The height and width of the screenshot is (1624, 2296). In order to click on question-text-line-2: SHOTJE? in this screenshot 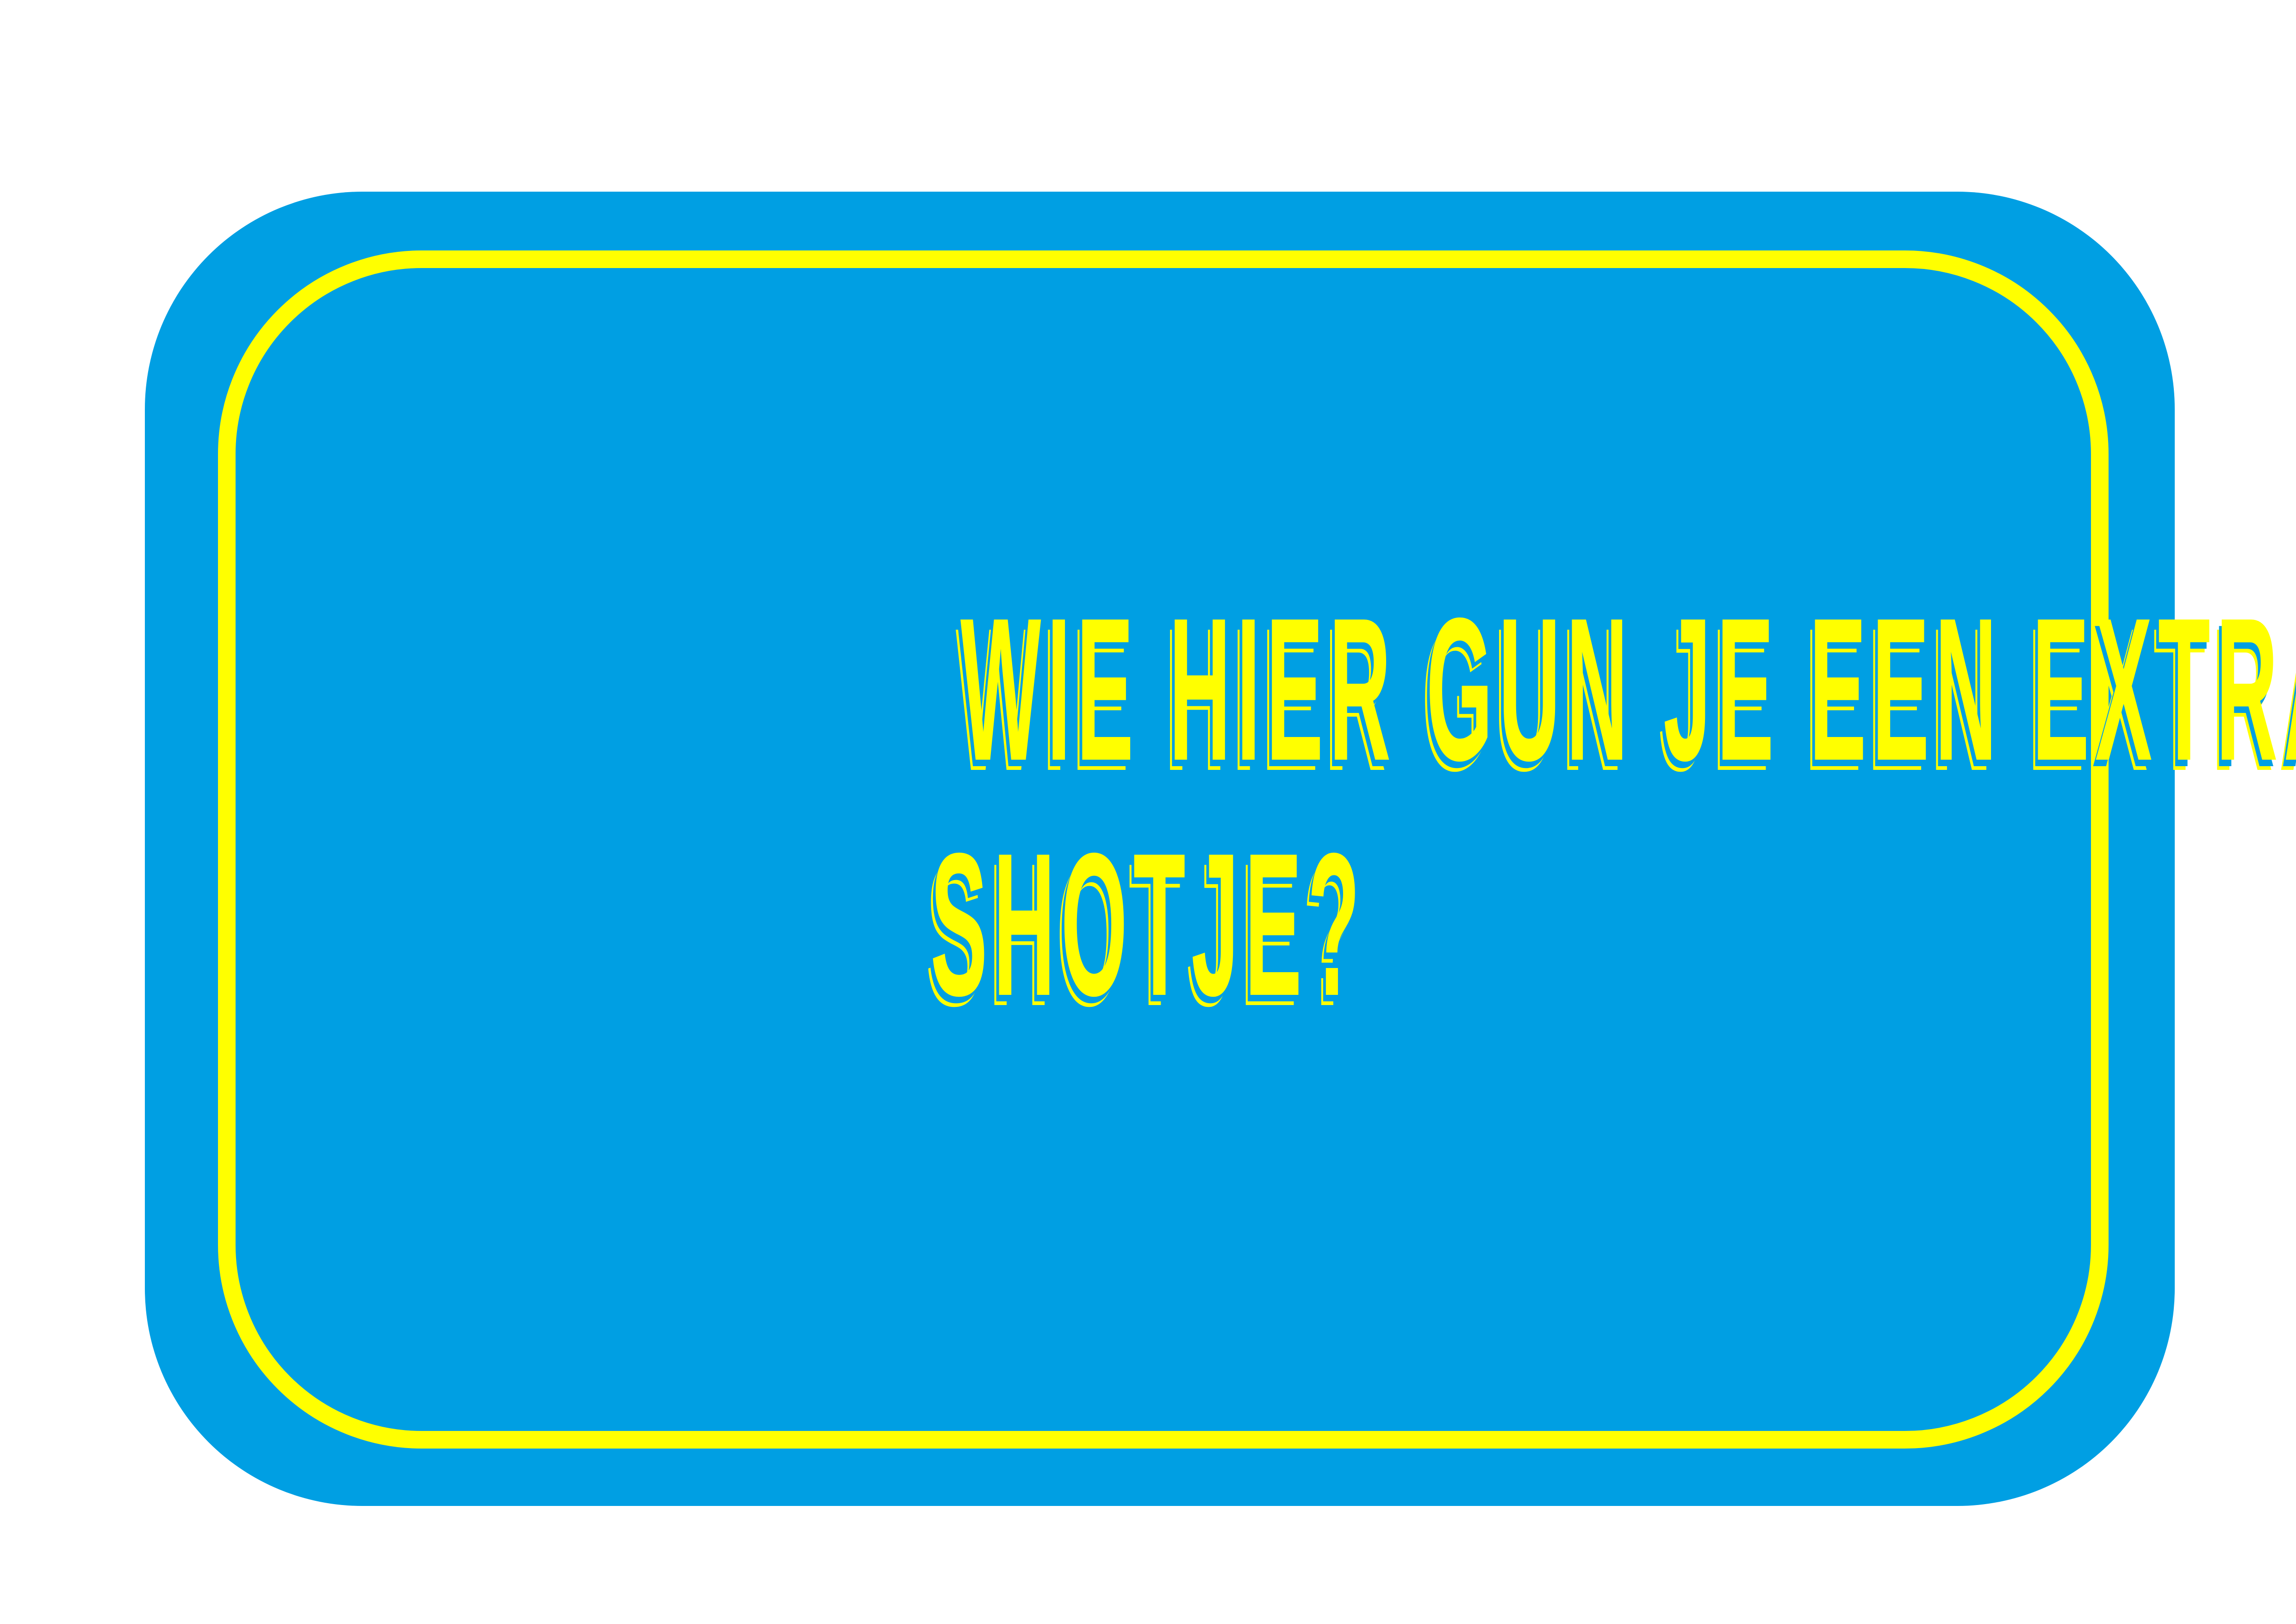, I will do `click(1148, 924)`.